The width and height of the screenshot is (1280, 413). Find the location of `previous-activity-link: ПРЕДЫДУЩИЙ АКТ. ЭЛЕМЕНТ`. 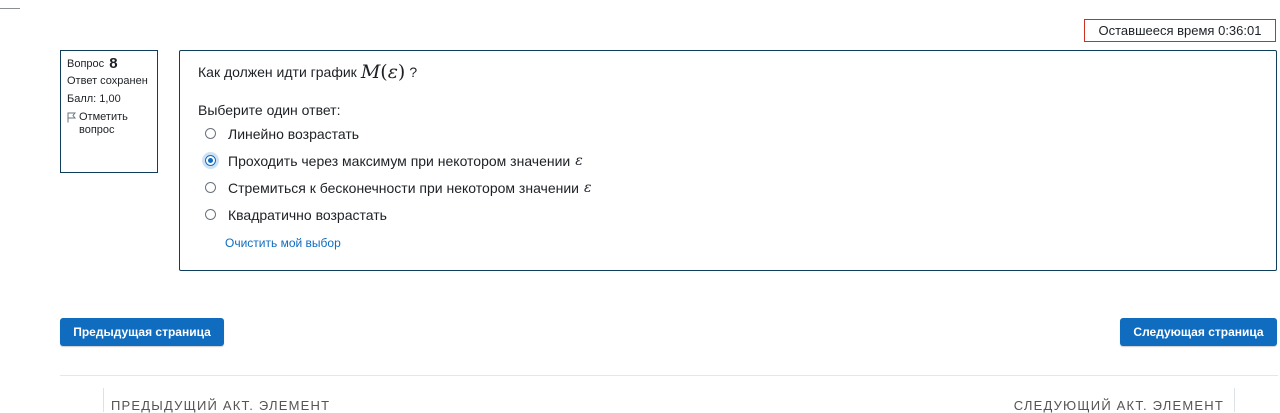

previous-activity-link: ПРЕДЫДУЩИЙ АКТ. ЭЛЕМЕНТ is located at coordinates (220, 405).